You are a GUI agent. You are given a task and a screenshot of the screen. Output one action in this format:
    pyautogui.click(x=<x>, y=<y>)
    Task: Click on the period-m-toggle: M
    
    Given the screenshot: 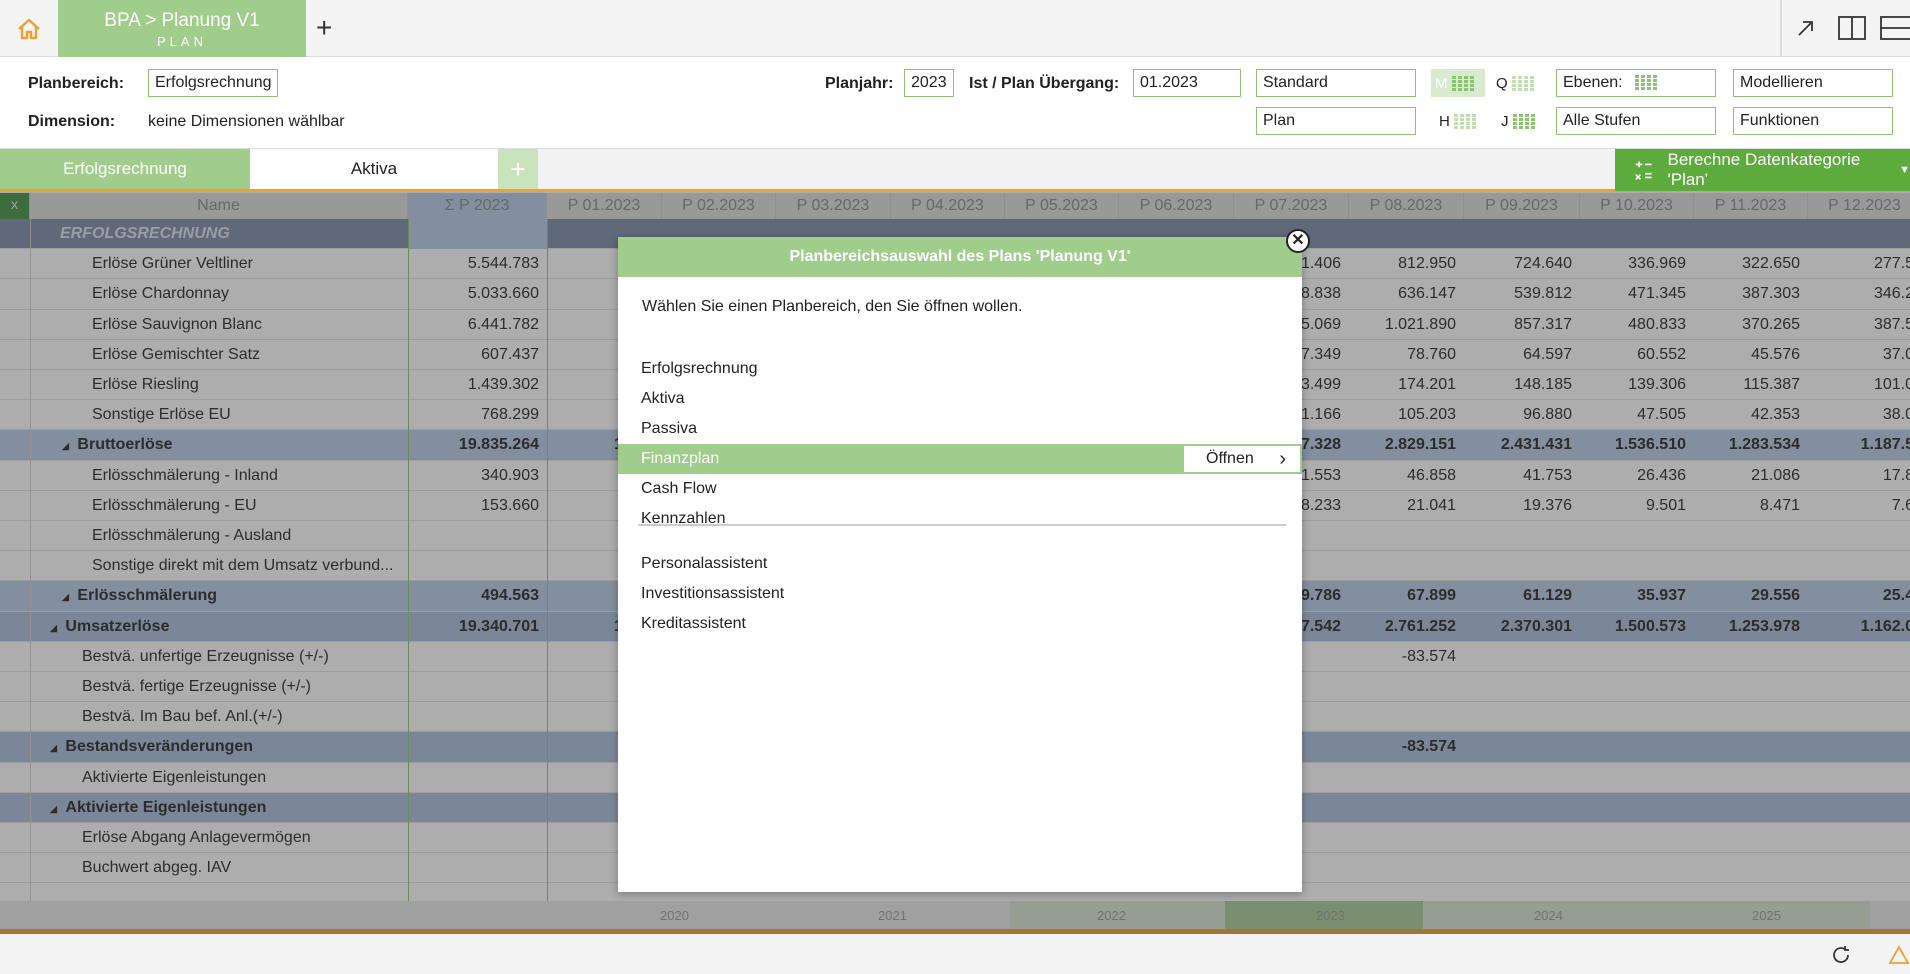 What is the action you would take?
    pyautogui.click(x=1458, y=83)
    